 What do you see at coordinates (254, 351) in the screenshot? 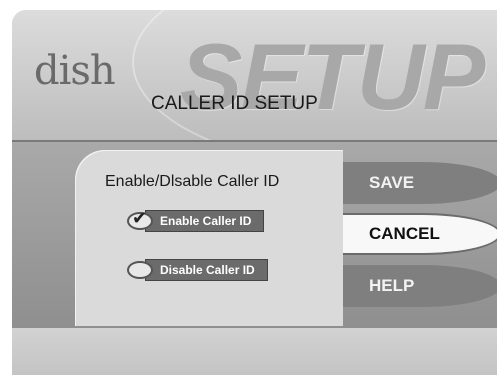
I see `footer-band` at bounding box center [254, 351].